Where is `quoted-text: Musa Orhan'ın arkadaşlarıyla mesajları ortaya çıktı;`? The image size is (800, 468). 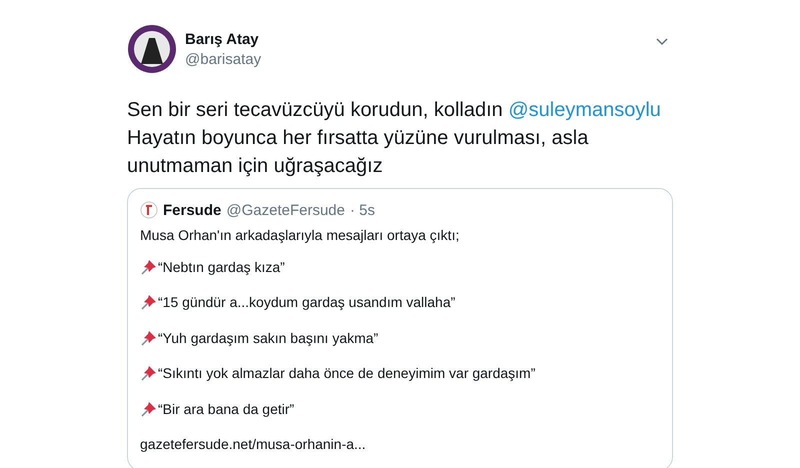
quoted-text: Musa Orhan'ın arkadaşlarıyla mesajları ortaya çıktı; is located at coordinates (300, 235).